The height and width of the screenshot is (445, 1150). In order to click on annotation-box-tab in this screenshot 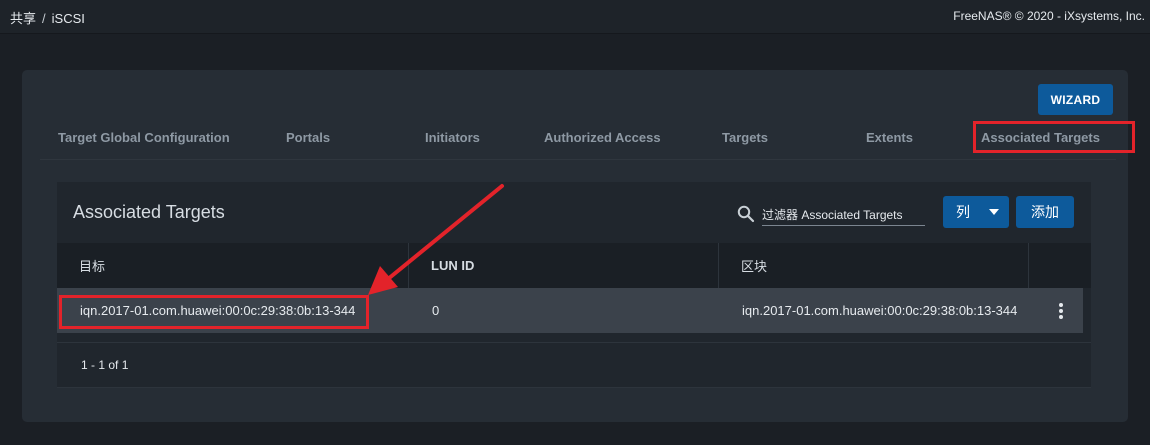, I will do `click(1054, 137)`.